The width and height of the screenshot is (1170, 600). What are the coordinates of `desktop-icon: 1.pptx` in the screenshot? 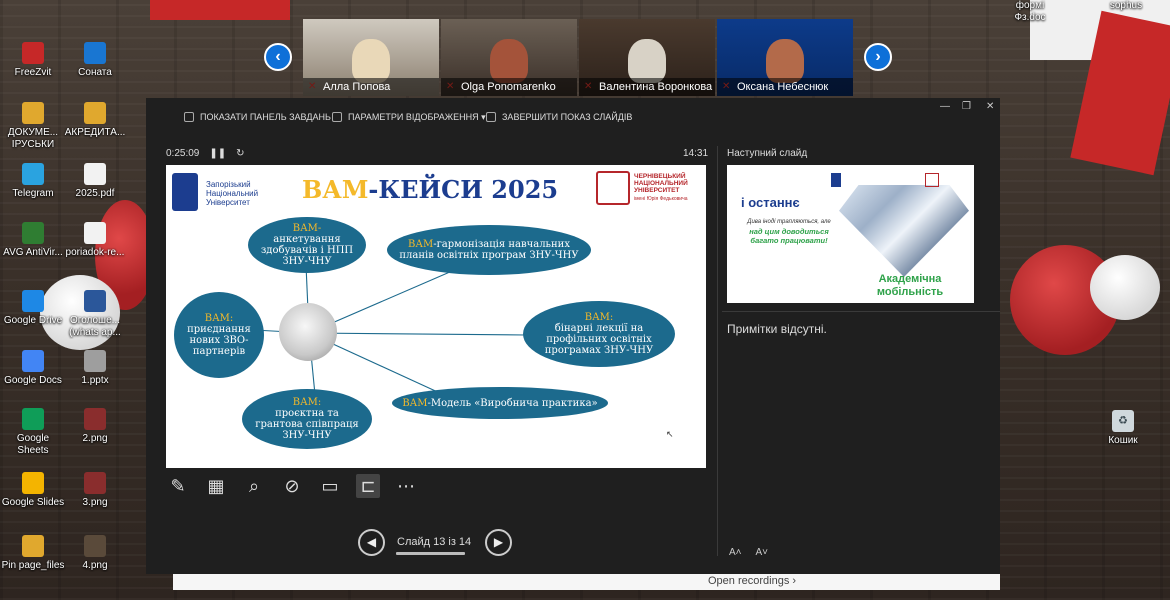 It's located at (95, 368).